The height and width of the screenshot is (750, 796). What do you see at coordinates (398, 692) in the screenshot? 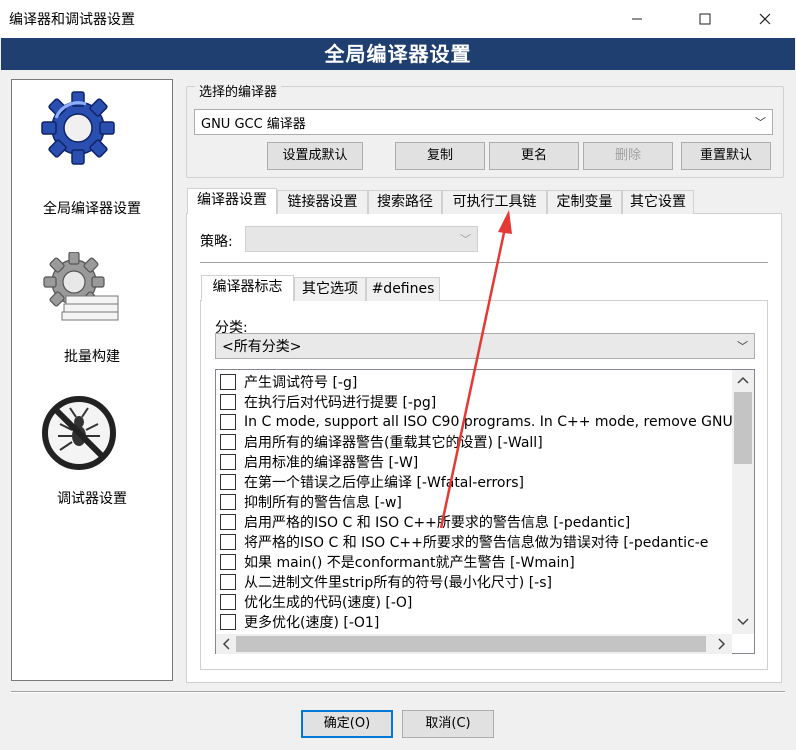
I see `footer-divider` at bounding box center [398, 692].